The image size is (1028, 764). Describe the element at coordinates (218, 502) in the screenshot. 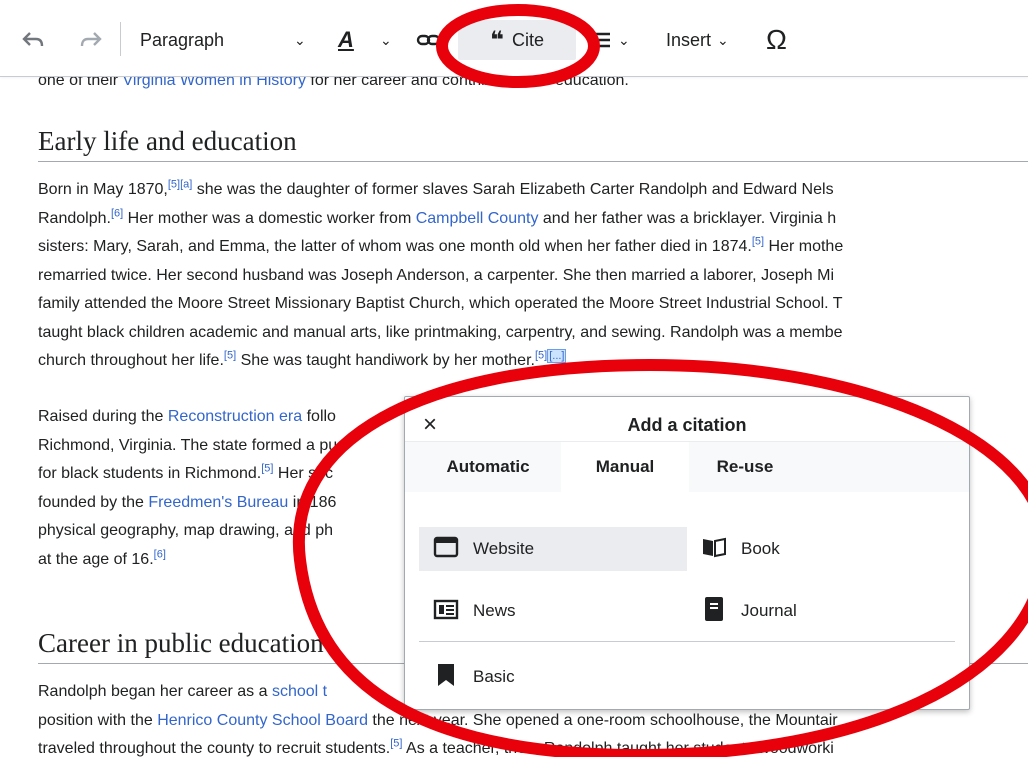

I see `article-link: Freedmen's Bureau` at that location.